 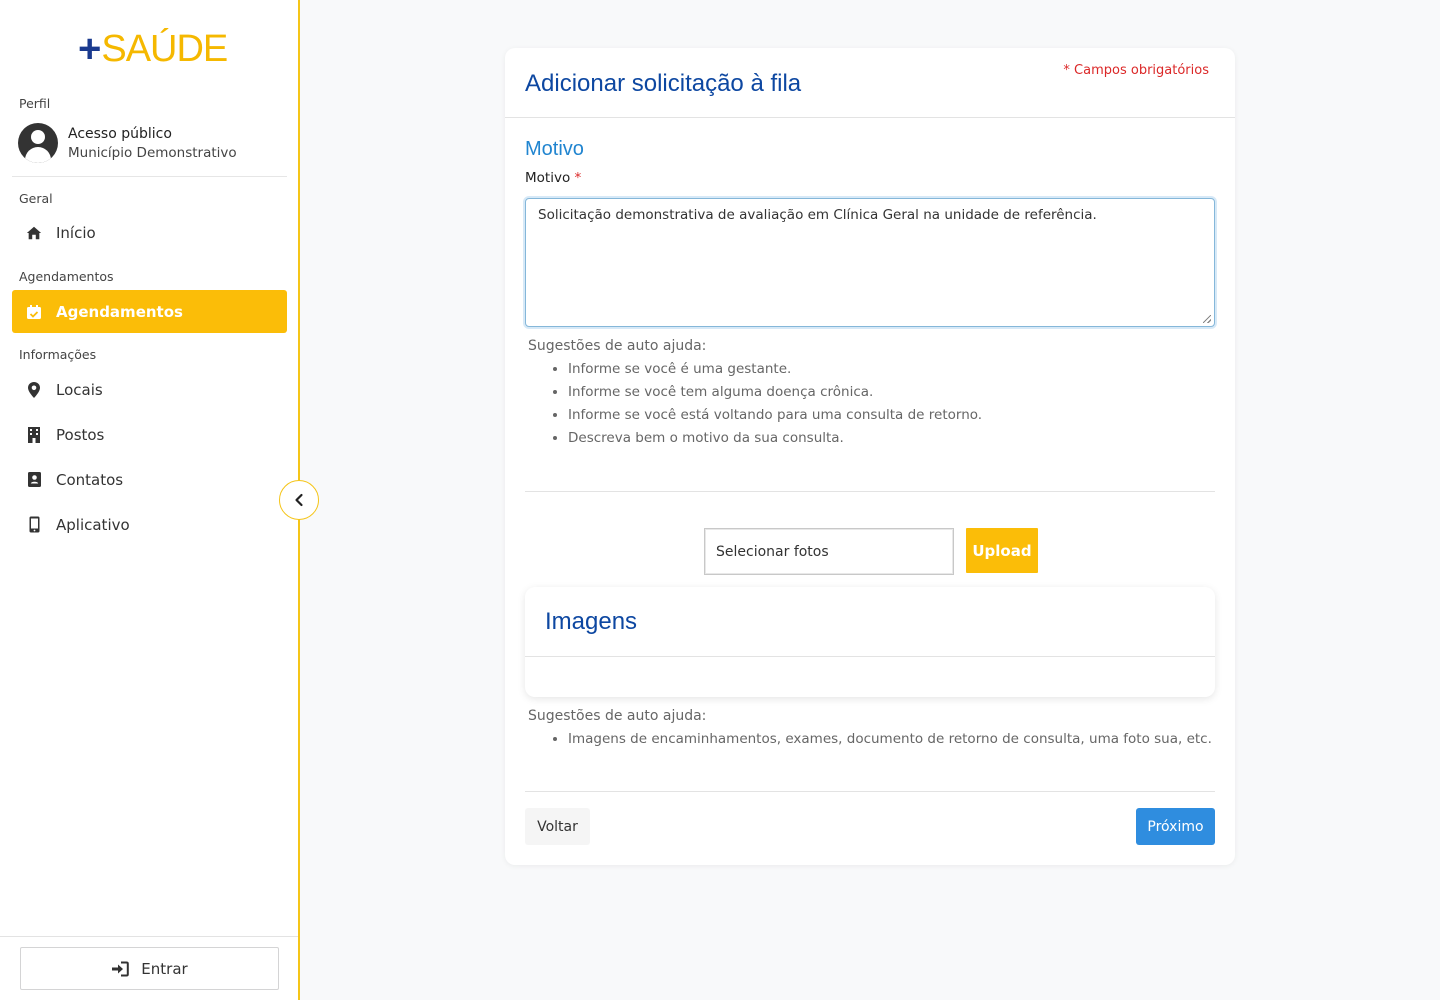 I want to click on back-button: Voltar, so click(x=557, y=826).